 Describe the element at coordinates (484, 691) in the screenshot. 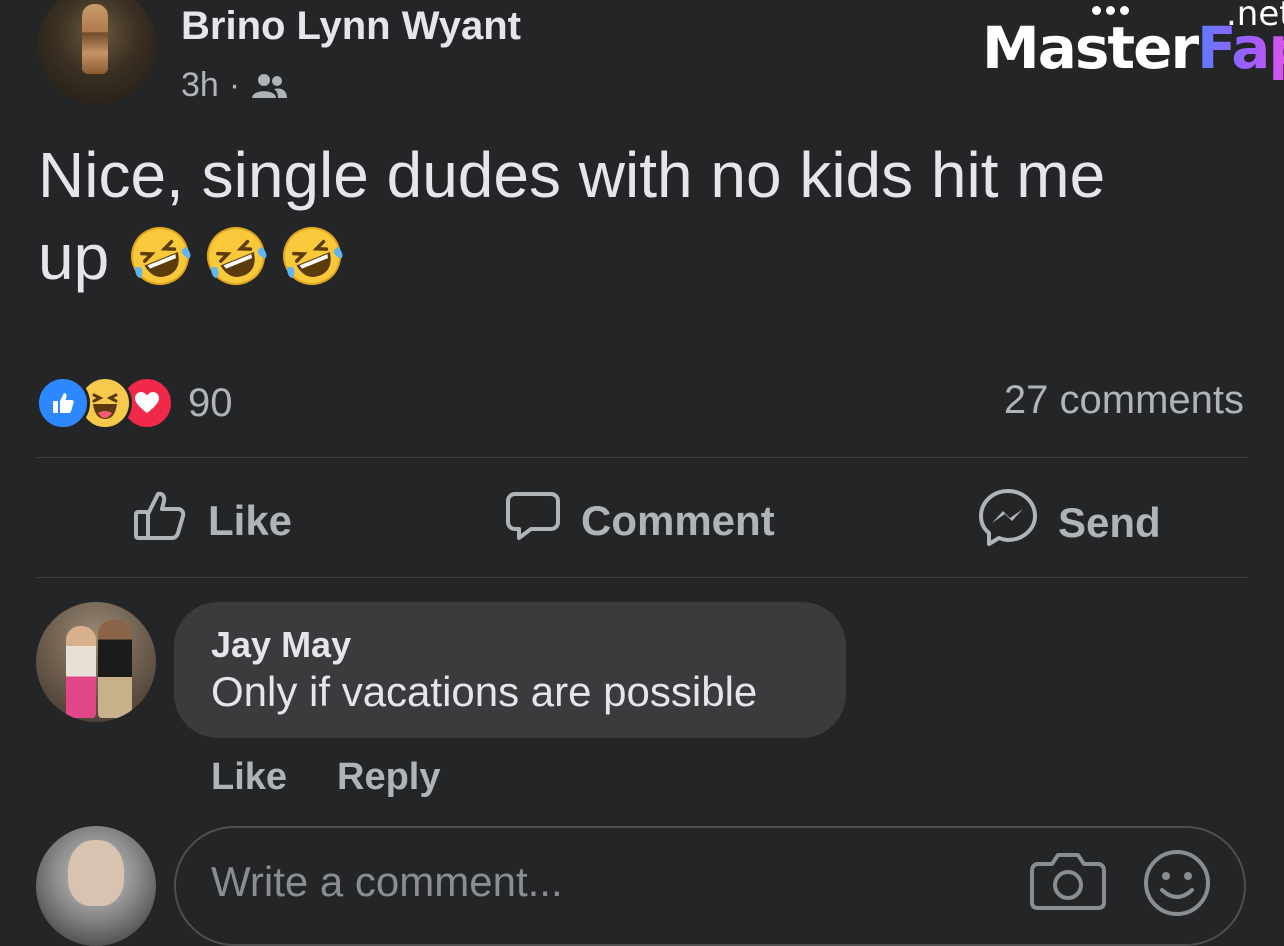

I see `comment-text: Only if vacations are possible` at that location.